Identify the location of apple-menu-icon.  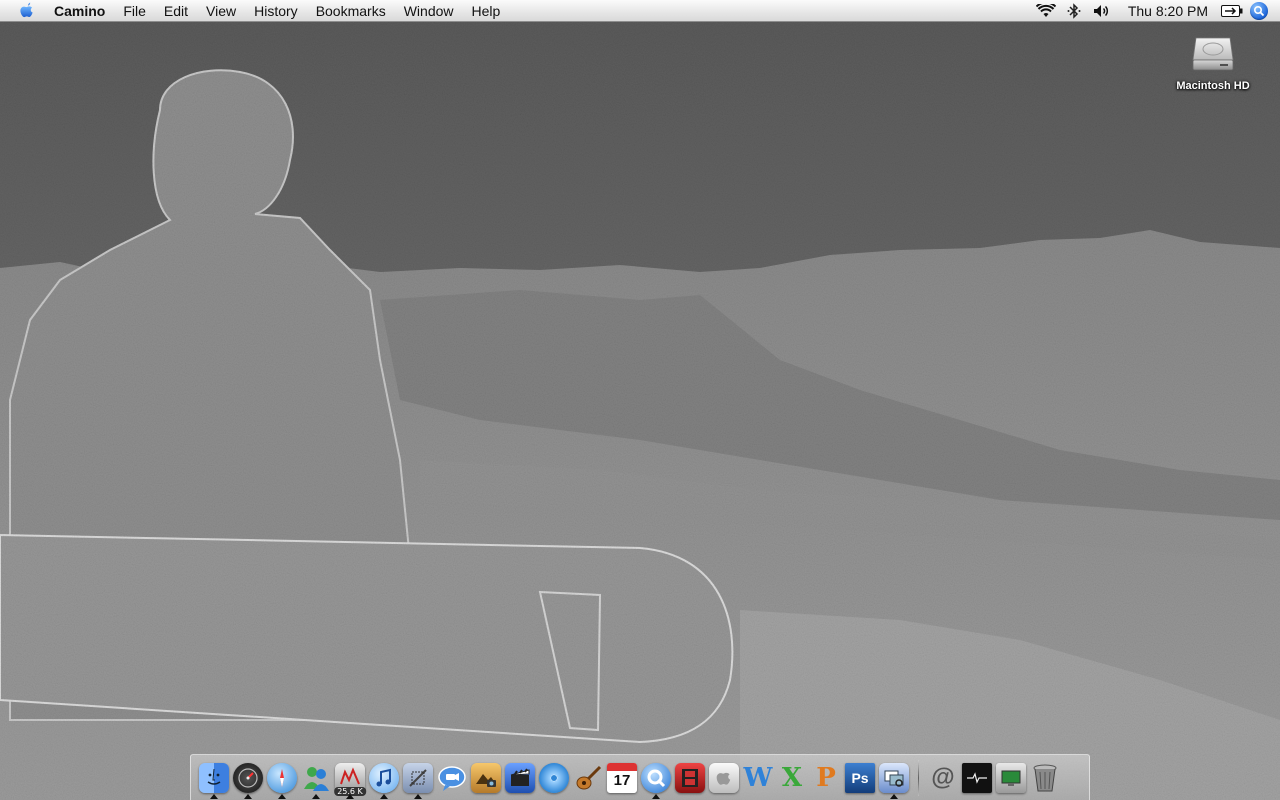
(27, 11).